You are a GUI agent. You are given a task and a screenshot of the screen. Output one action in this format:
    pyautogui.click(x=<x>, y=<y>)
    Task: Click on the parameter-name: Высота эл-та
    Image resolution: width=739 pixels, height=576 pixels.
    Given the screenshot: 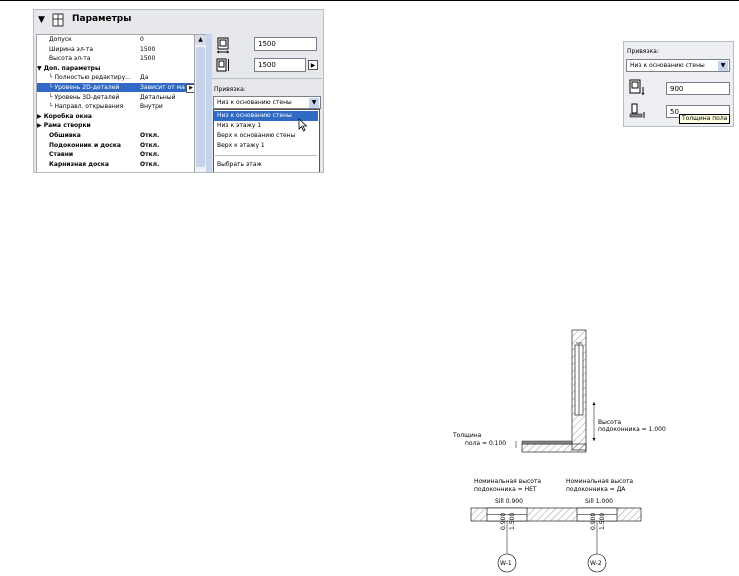 What is the action you would take?
    pyautogui.click(x=70, y=59)
    